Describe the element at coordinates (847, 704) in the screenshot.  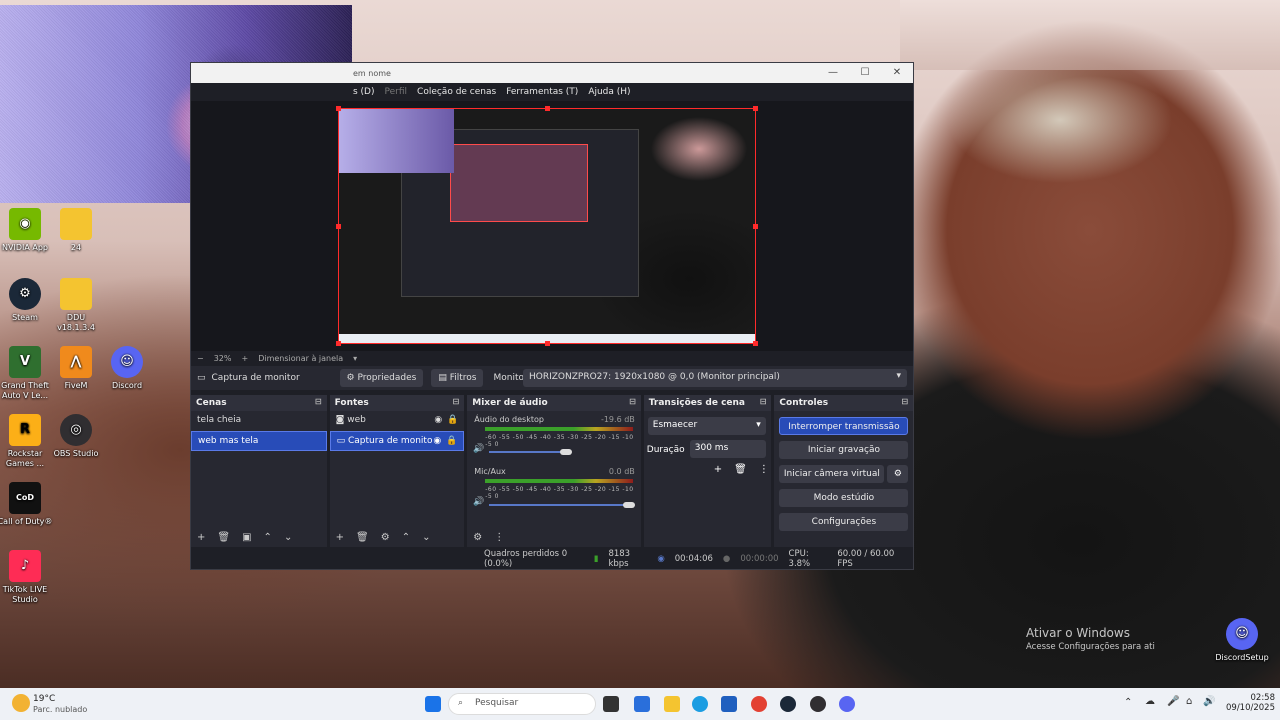
I see `discord-icon` at that location.